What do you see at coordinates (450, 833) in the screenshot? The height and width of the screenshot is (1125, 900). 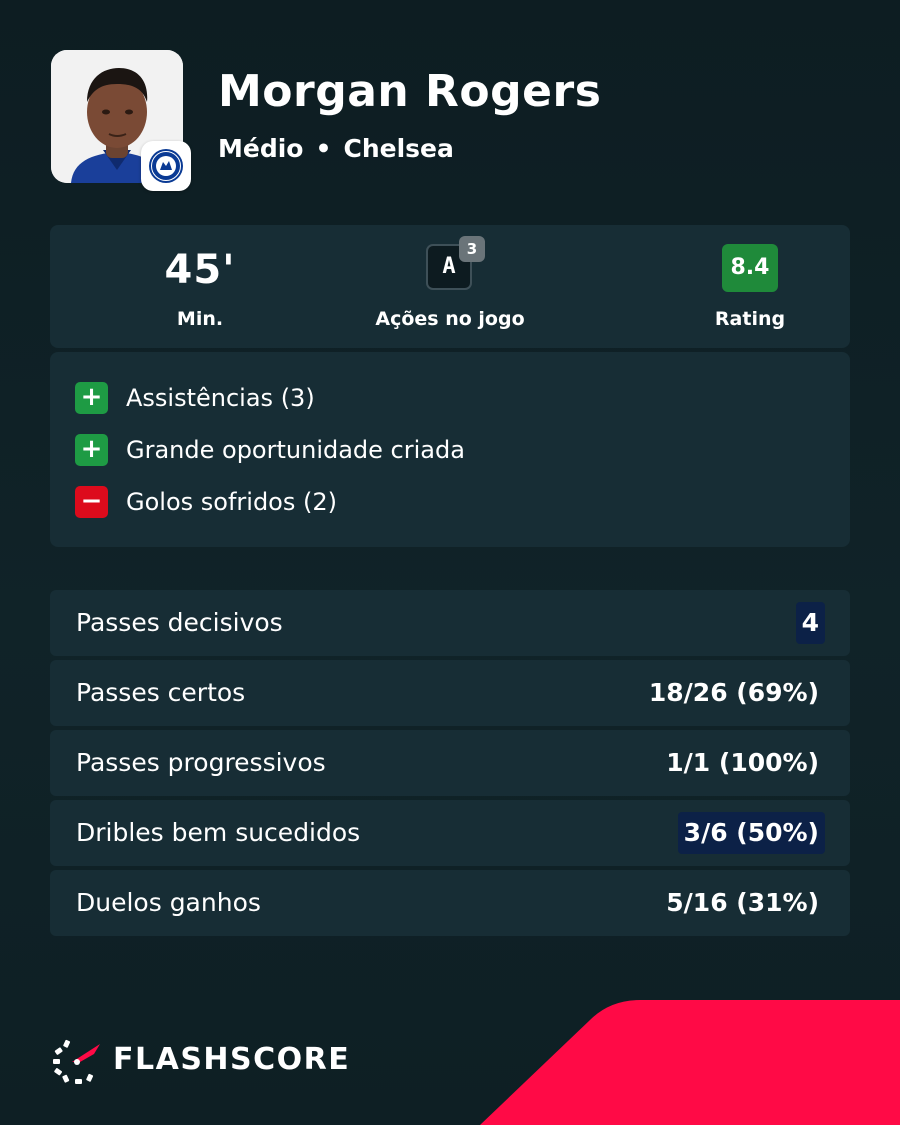 I see `stat-row: Dribles bem sucedidos 3/6 (50%)` at bounding box center [450, 833].